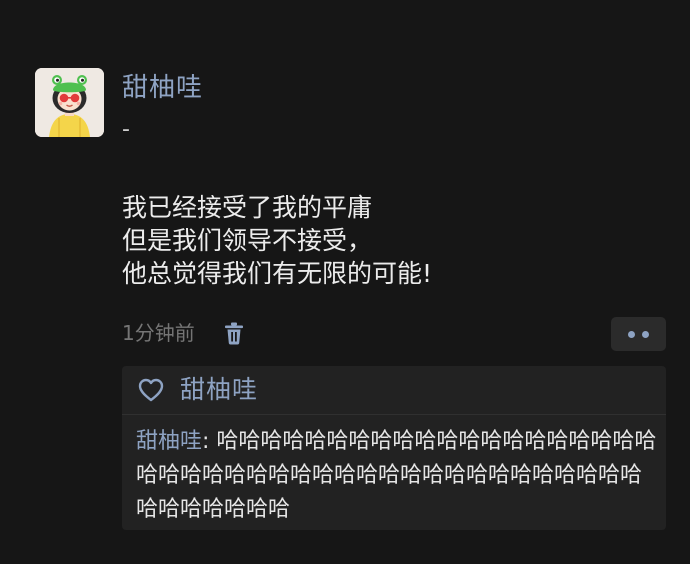 The width and height of the screenshot is (690, 564). What do you see at coordinates (162, 88) in the screenshot?
I see `post-author-name: 甜柚哇` at bounding box center [162, 88].